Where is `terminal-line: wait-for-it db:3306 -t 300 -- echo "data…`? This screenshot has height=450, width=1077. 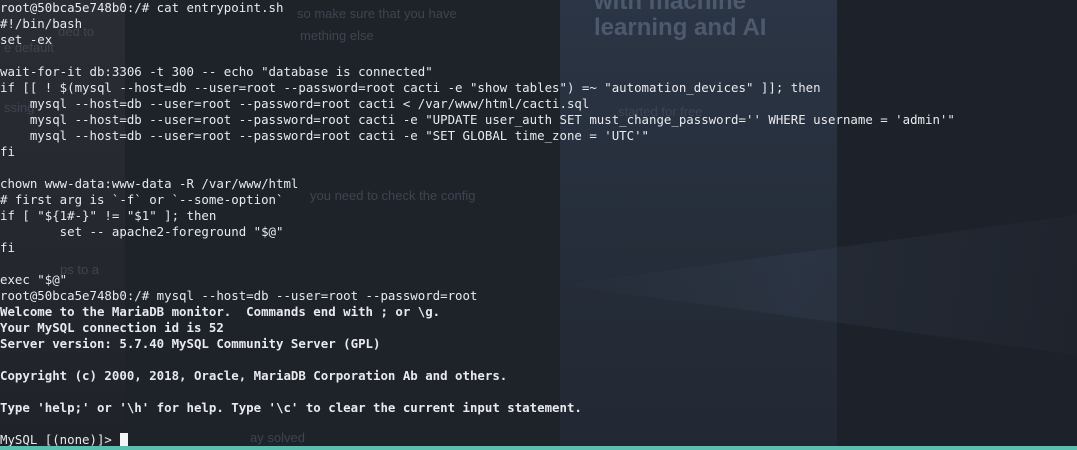
terminal-line: wait-for-it db:3306 -t 300 -- echo "data… is located at coordinates (216, 71).